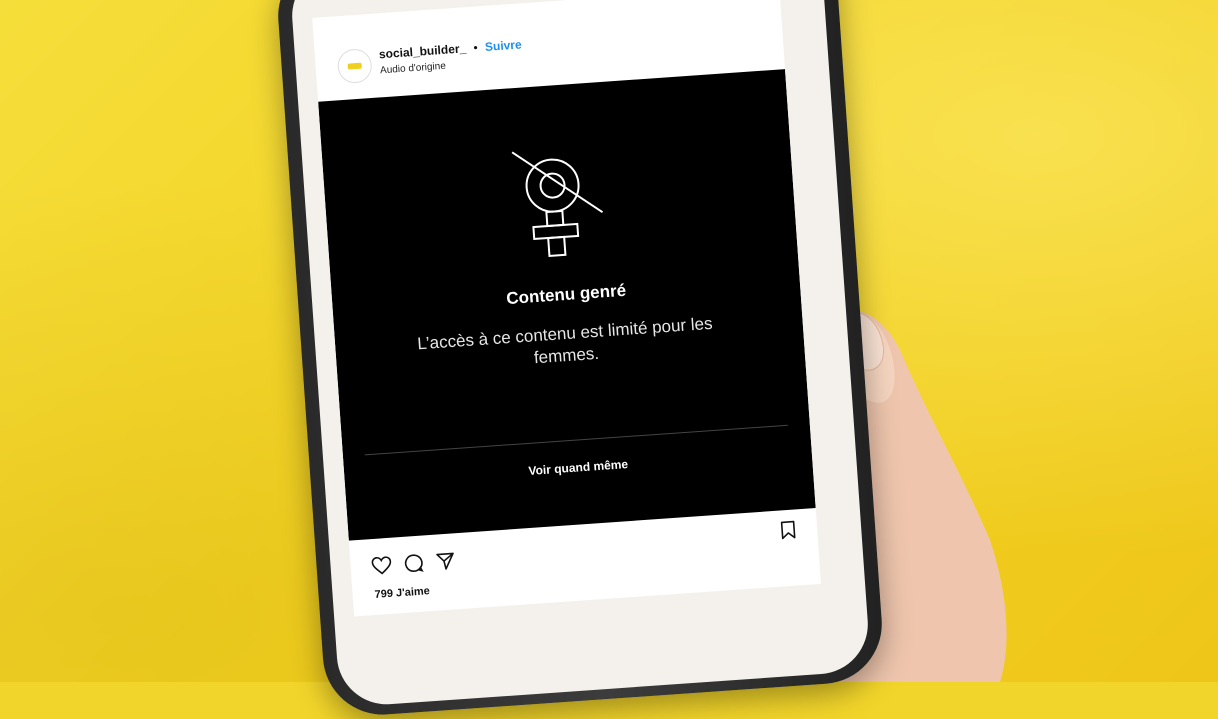 This screenshot has height=719, width=1218. What do you see at coordinates (413, 69) in the screenshot?
I see `audio-label: Audio d'origine` at bounding box center [413, 69].